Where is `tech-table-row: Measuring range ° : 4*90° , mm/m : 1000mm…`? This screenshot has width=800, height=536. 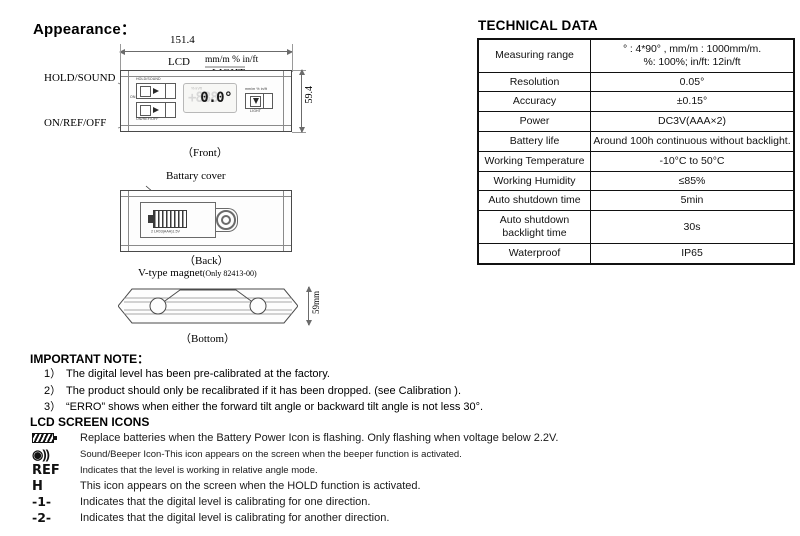 tech-table-row: Measuring range ° : 4*90° , mm/m : 1000mm… is located at coordinates (636, 55).